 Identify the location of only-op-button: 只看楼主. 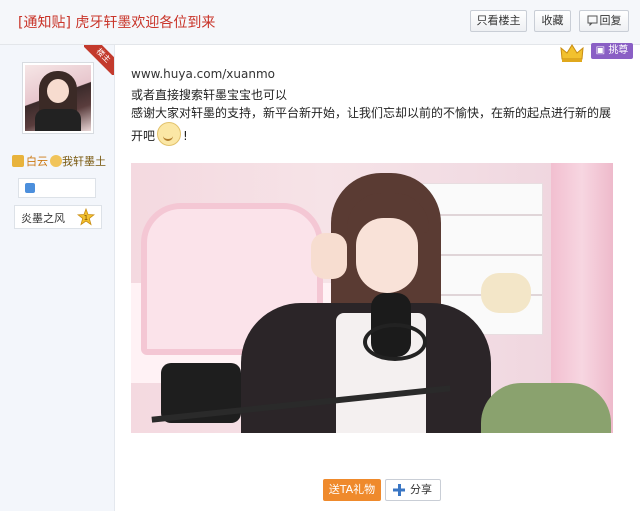
(498, 21).